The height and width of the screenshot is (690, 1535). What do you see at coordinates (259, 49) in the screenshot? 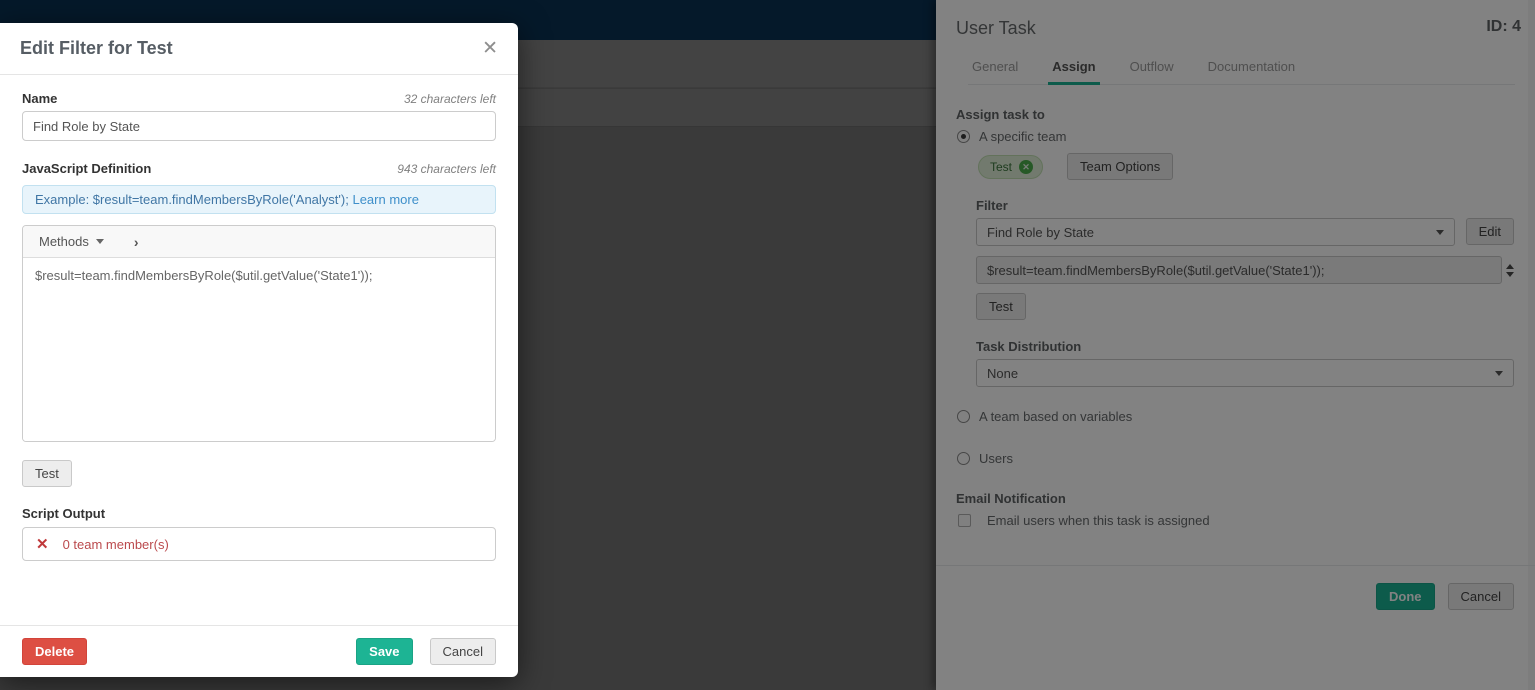
I see `modal-header: Edit Filter for Test ✕` at bounding box center [259, 49].